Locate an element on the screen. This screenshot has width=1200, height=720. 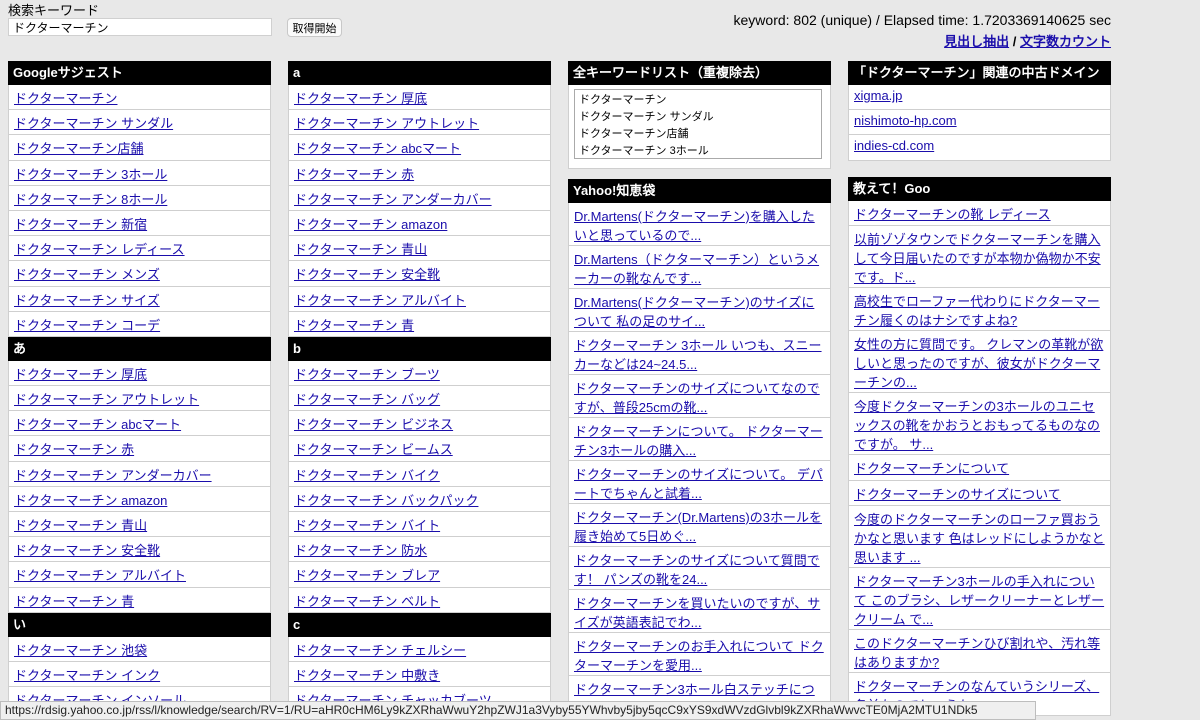
keyword-link: ドクターマーチン インク is located at coordinates (87, 675).